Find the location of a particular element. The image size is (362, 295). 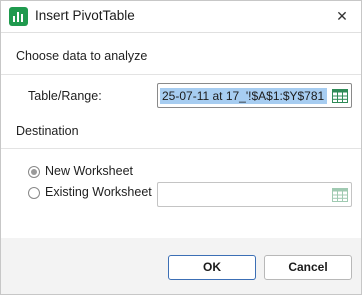

close-icon: ✕ is located at coordinates (342, 16).